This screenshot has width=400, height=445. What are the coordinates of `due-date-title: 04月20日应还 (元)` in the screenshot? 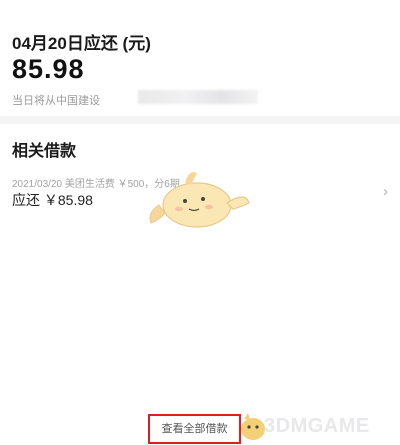 It's located at (81, 43).